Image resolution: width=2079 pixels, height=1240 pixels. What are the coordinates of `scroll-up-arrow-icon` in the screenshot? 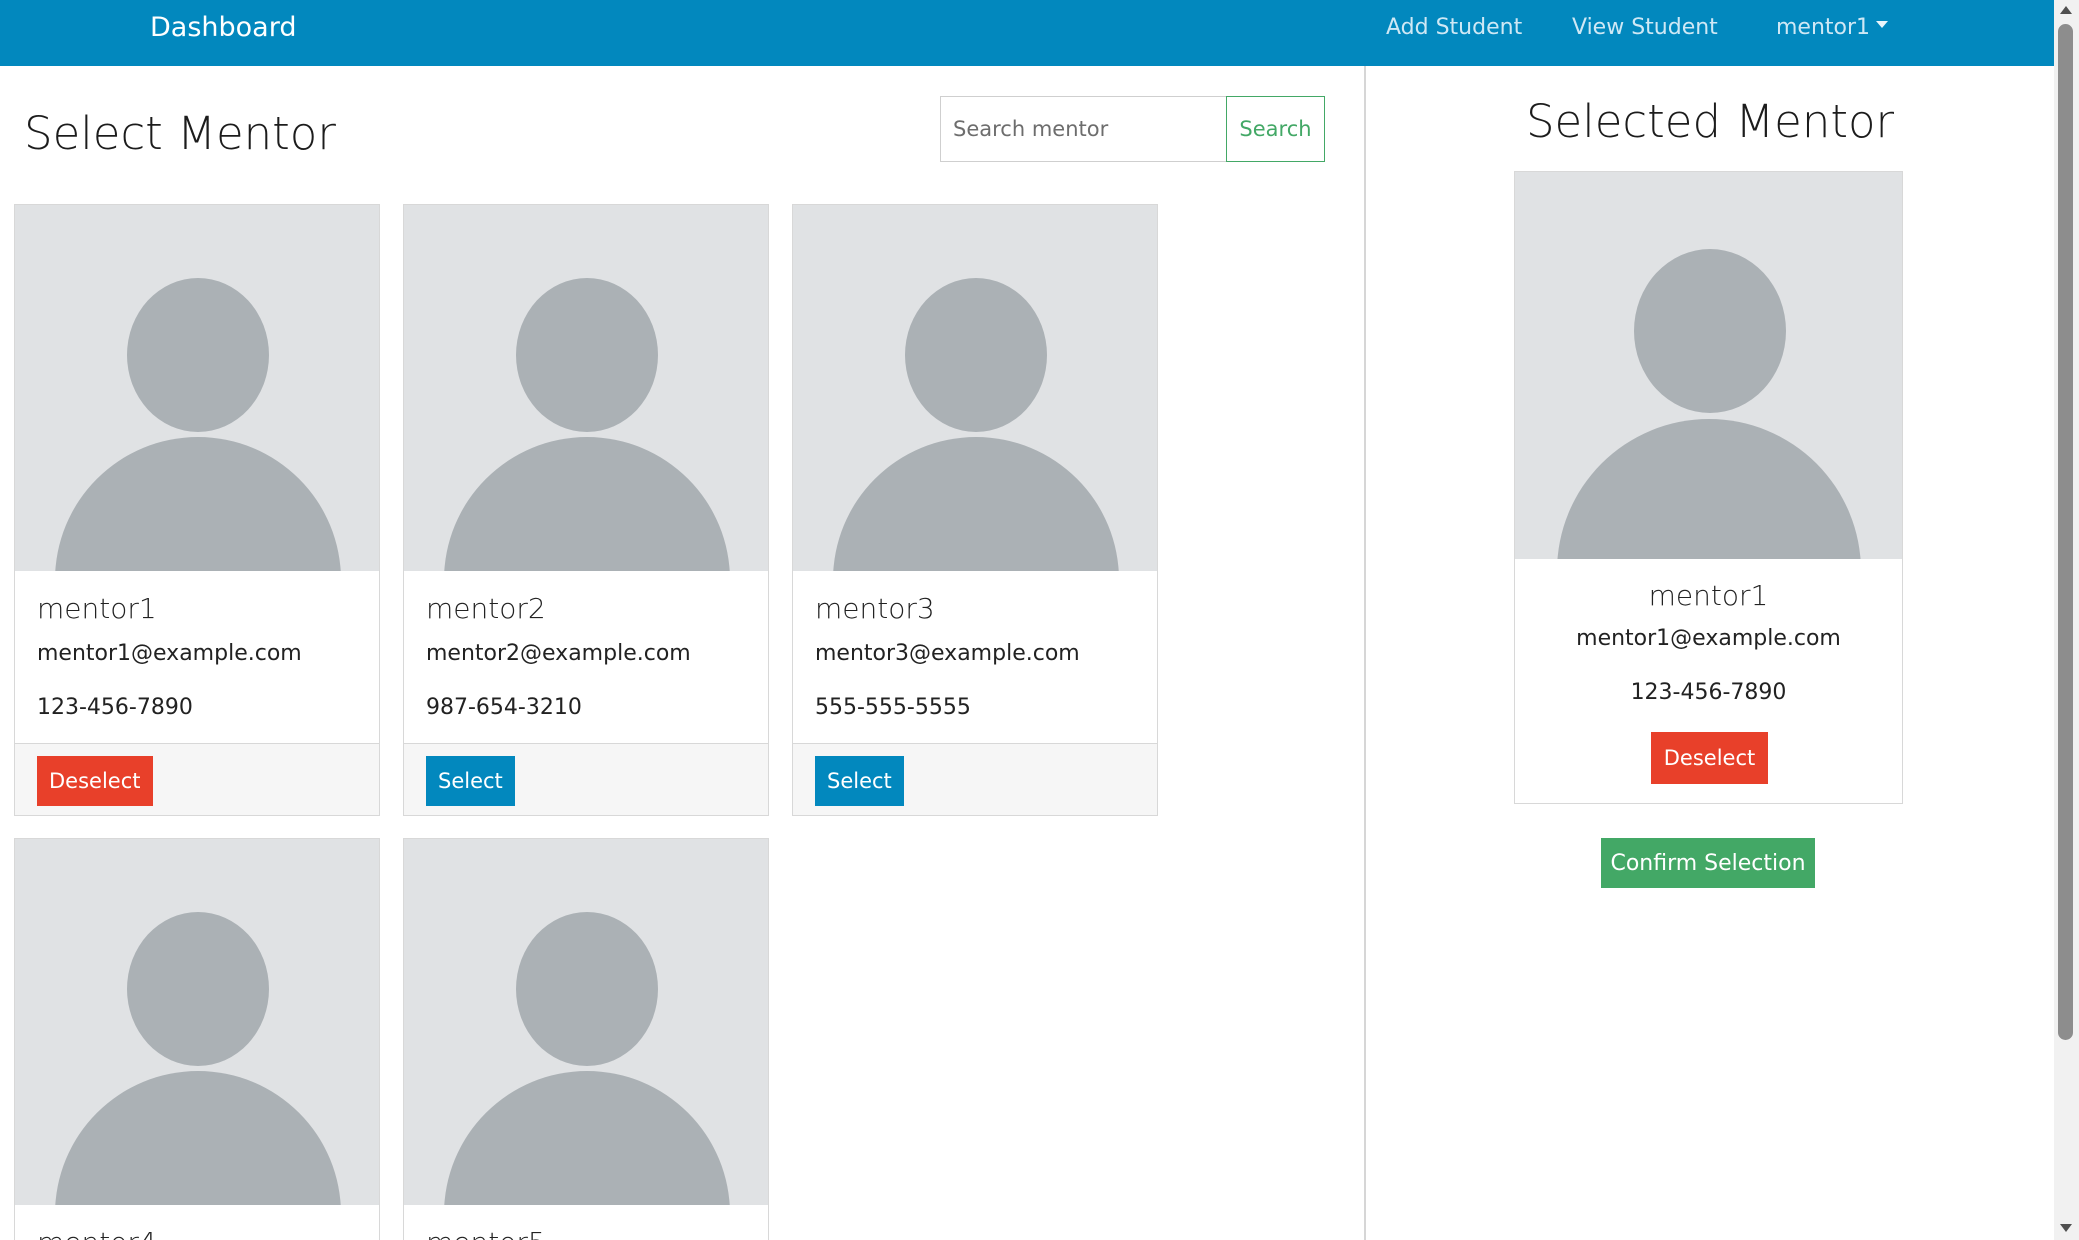 It's located at (2066, 10).